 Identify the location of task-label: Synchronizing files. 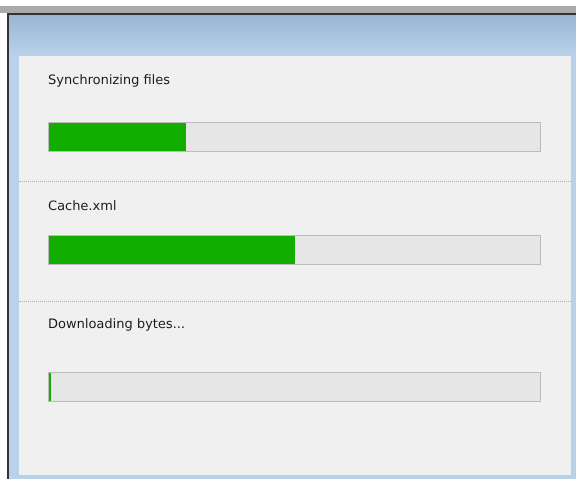
(109, 81).